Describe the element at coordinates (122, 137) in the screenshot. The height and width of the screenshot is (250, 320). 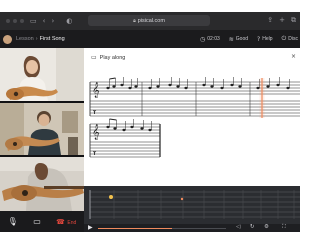
I see `clef-and-notes-2: 𝄞 T` at that location.